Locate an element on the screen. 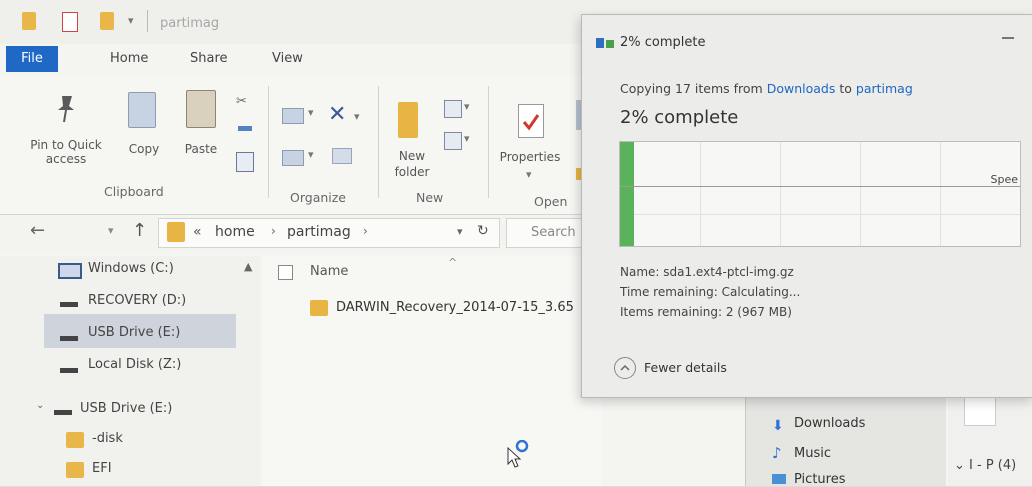 The image size is (1032, 487). copy-button: Copy is located at coordinates (144, 149).